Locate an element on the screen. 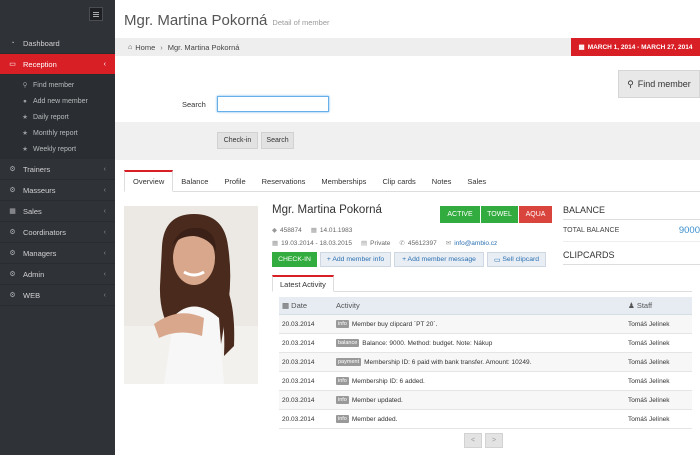 The image size is (700, 455). sidebar-item-sales: ▦ Sales ‹ is located at coordinates (57, 211).